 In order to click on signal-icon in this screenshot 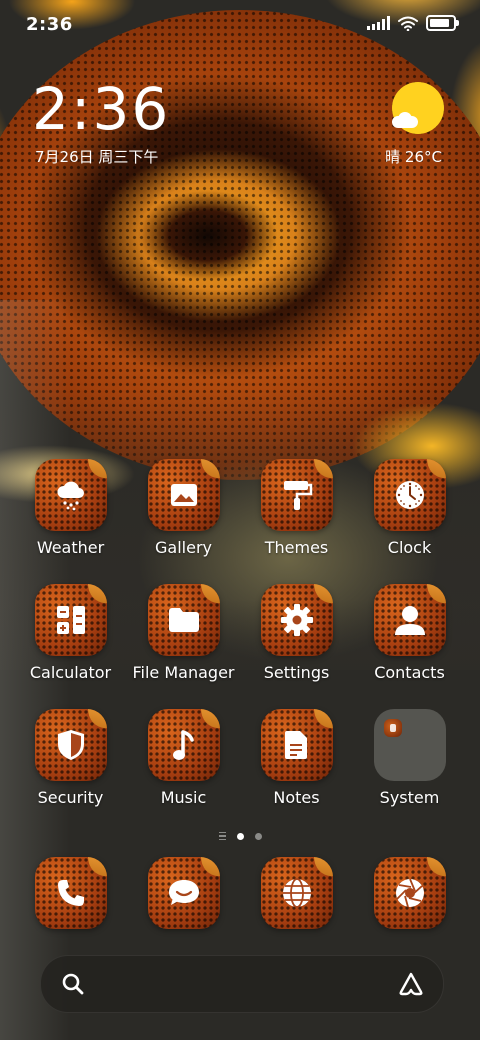, I will do `click(378, 23)`.